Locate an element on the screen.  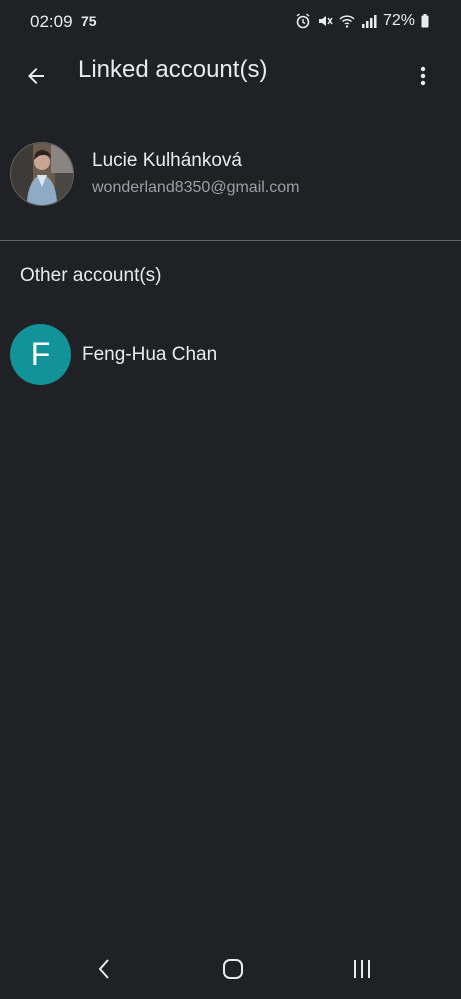
more-options-button is located at coordinates (423, 76).